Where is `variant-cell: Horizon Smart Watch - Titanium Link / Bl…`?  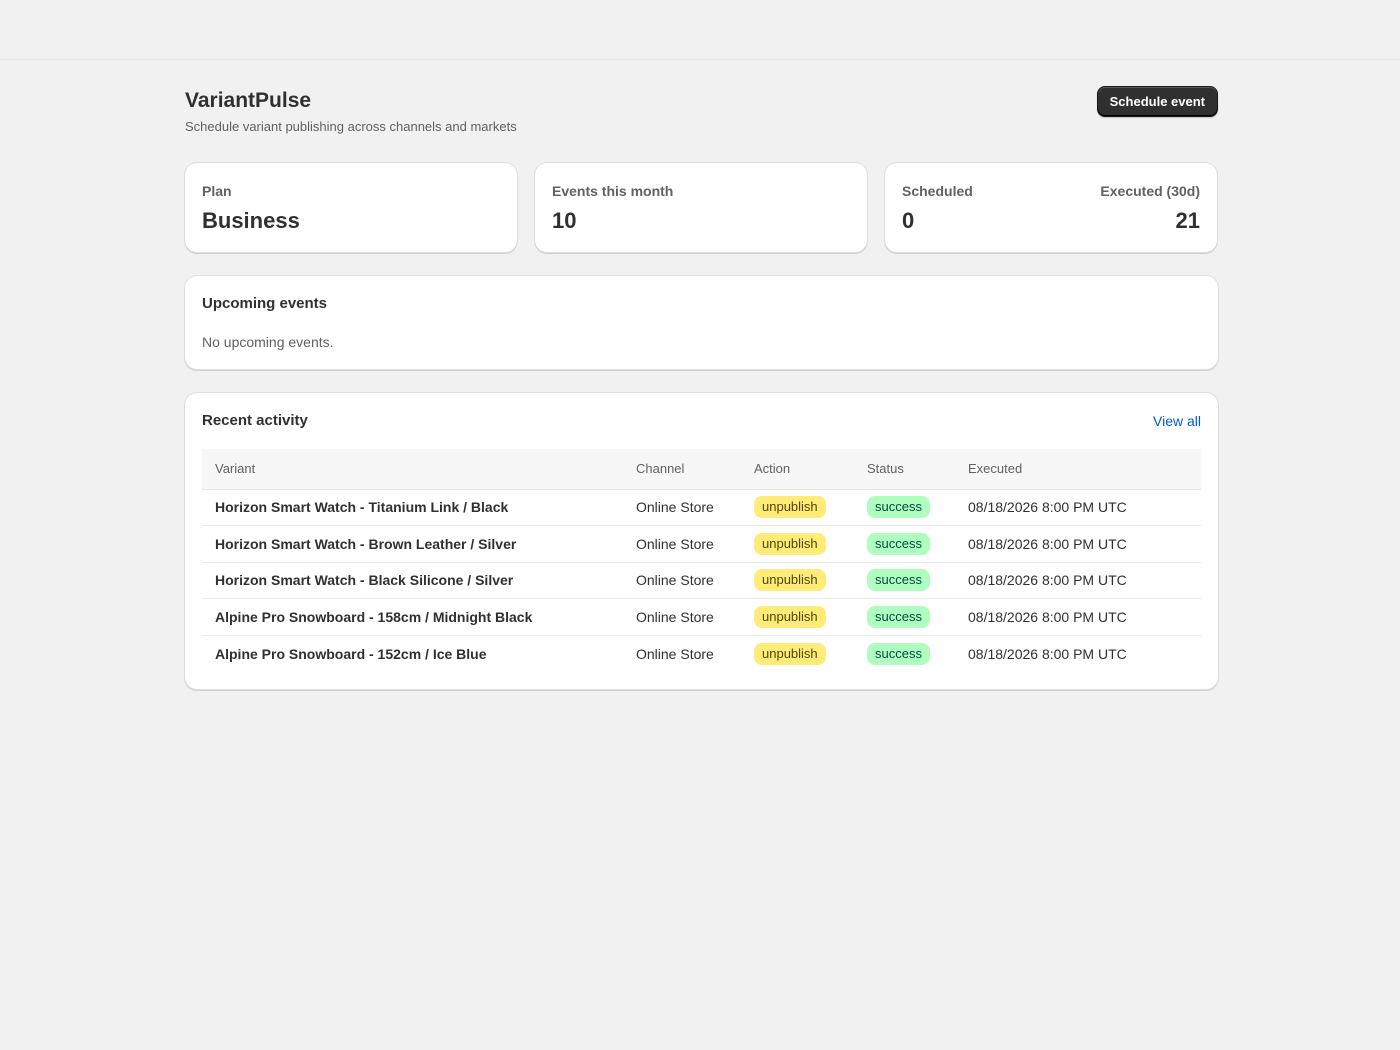
variant-cell: Horizon Smart Watch - Titanium Link / Bl… is located at coordinates (412, 507).